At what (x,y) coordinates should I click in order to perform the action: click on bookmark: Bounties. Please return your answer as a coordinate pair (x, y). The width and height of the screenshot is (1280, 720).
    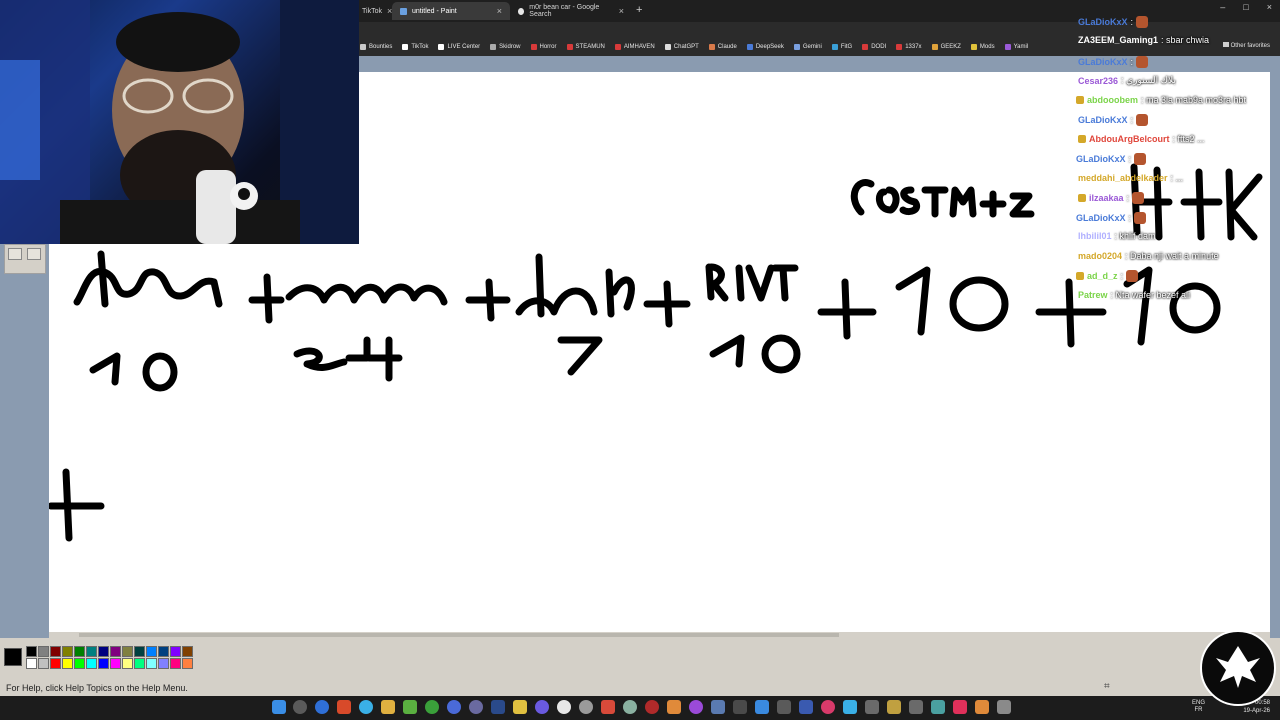
    Looking at the image, I should click on (376, 47).